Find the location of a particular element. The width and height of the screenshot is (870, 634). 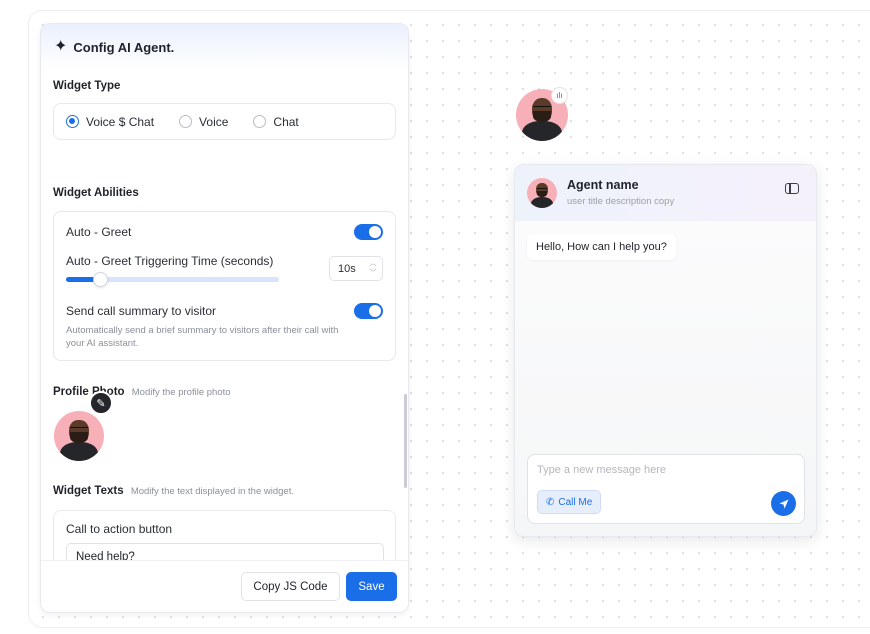

radio-chat: Chat is located at coordinates (276, 121).